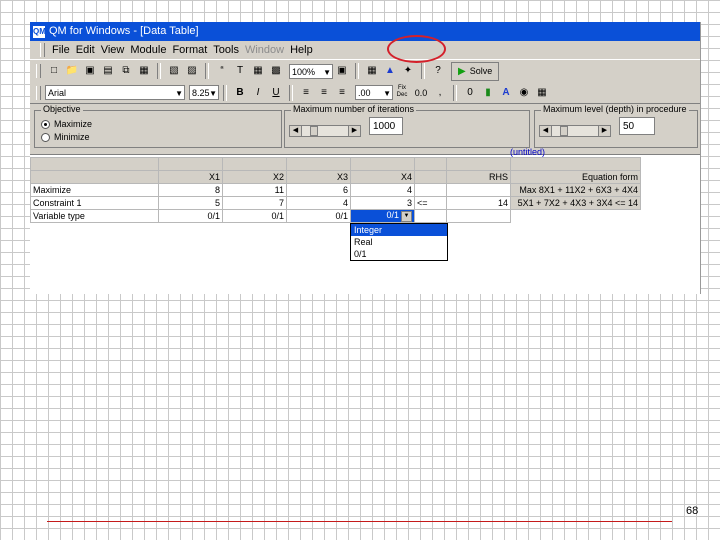 This screenshot has height=540, width=720. Describe the element at coordinates (148, 50) in the screenshot. I see `menu-module: Module` at that location.